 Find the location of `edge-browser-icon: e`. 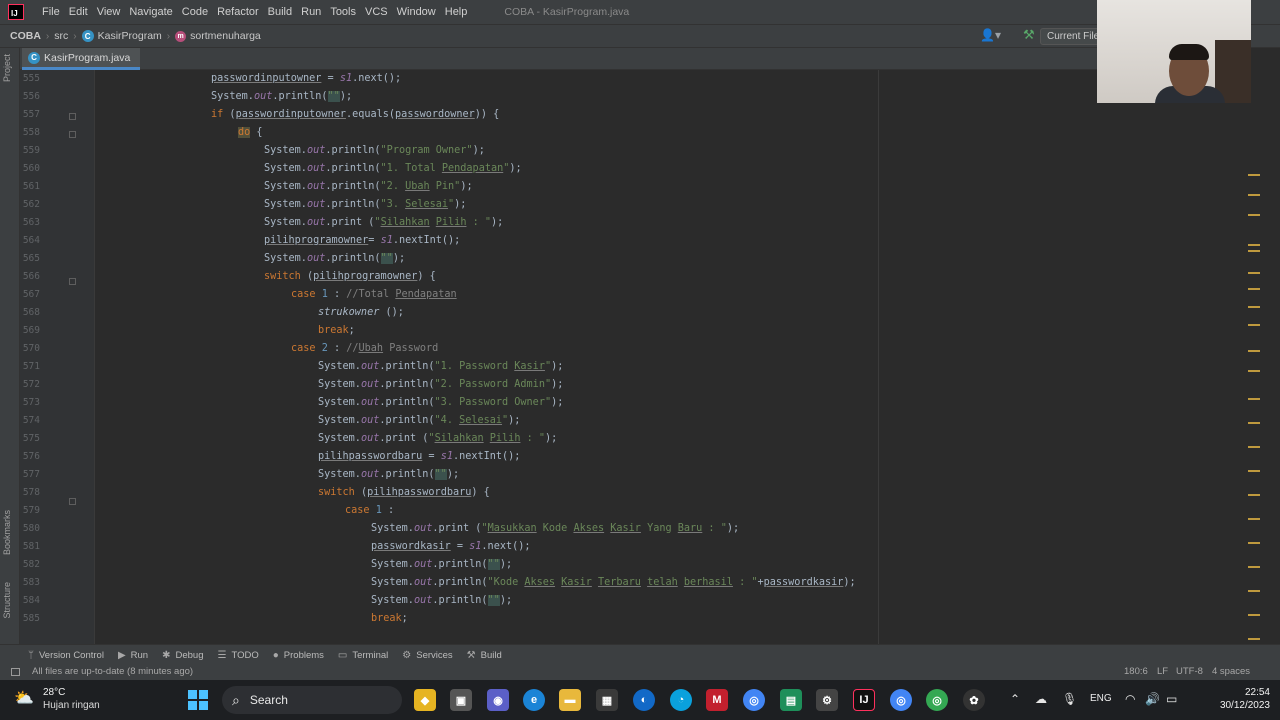

edge-browser-icon: e is located at coordinates (534, 700).